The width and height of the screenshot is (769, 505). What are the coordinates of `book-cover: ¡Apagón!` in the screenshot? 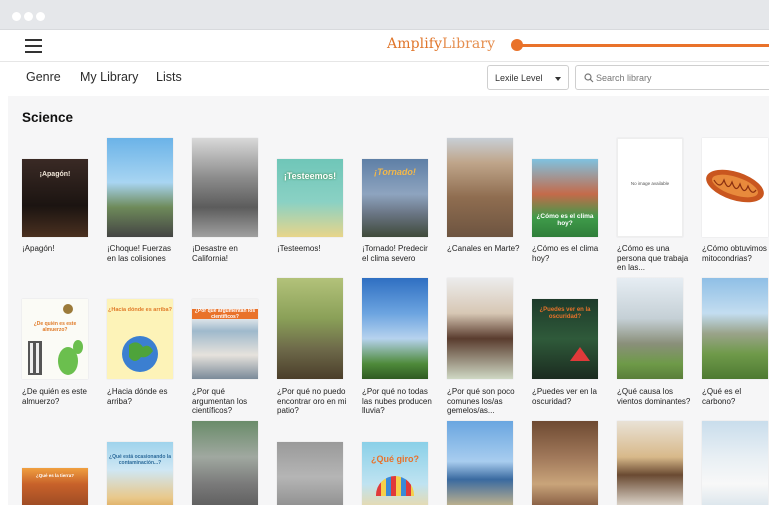 It's located at (55, 198).